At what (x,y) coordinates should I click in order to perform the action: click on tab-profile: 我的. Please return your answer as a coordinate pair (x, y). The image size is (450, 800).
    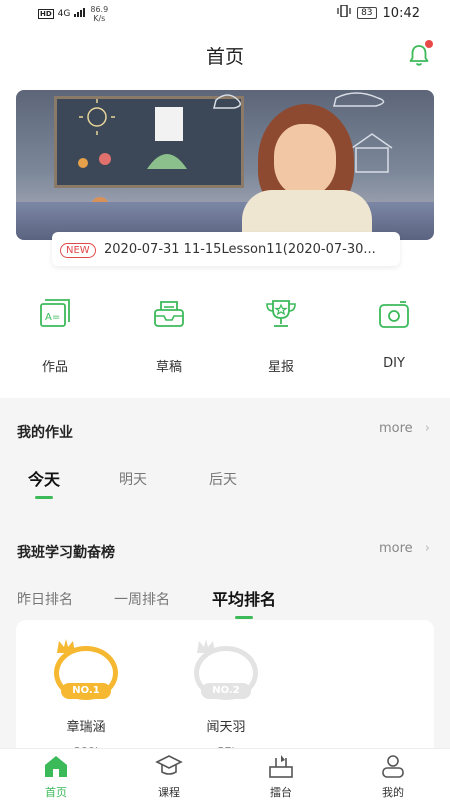
    Looking at the image, I should click on (393, 776).